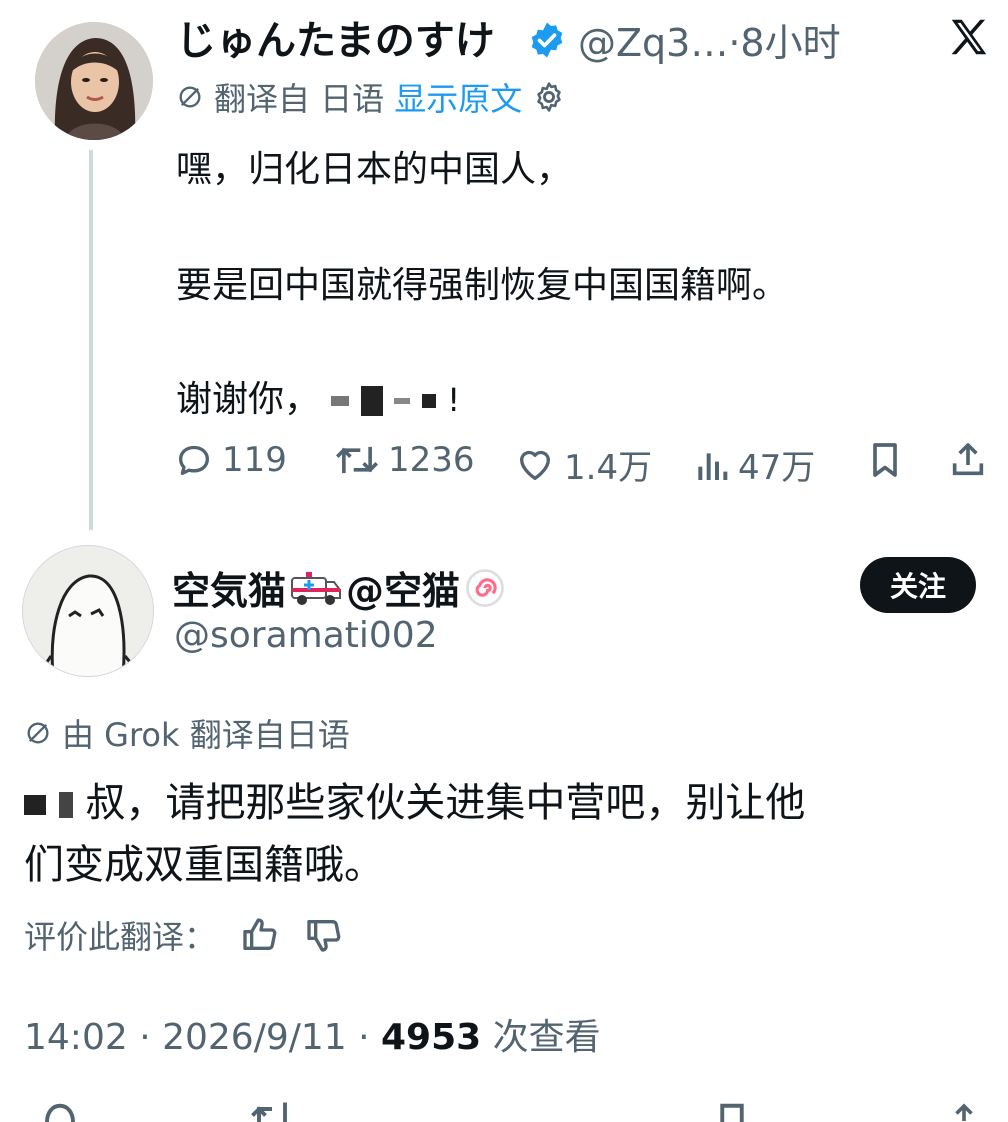 Image resolution: width=1008 pixels, height=1122 pixels. I want to click on author-name-suffix: @空猫, so click(403, 591).